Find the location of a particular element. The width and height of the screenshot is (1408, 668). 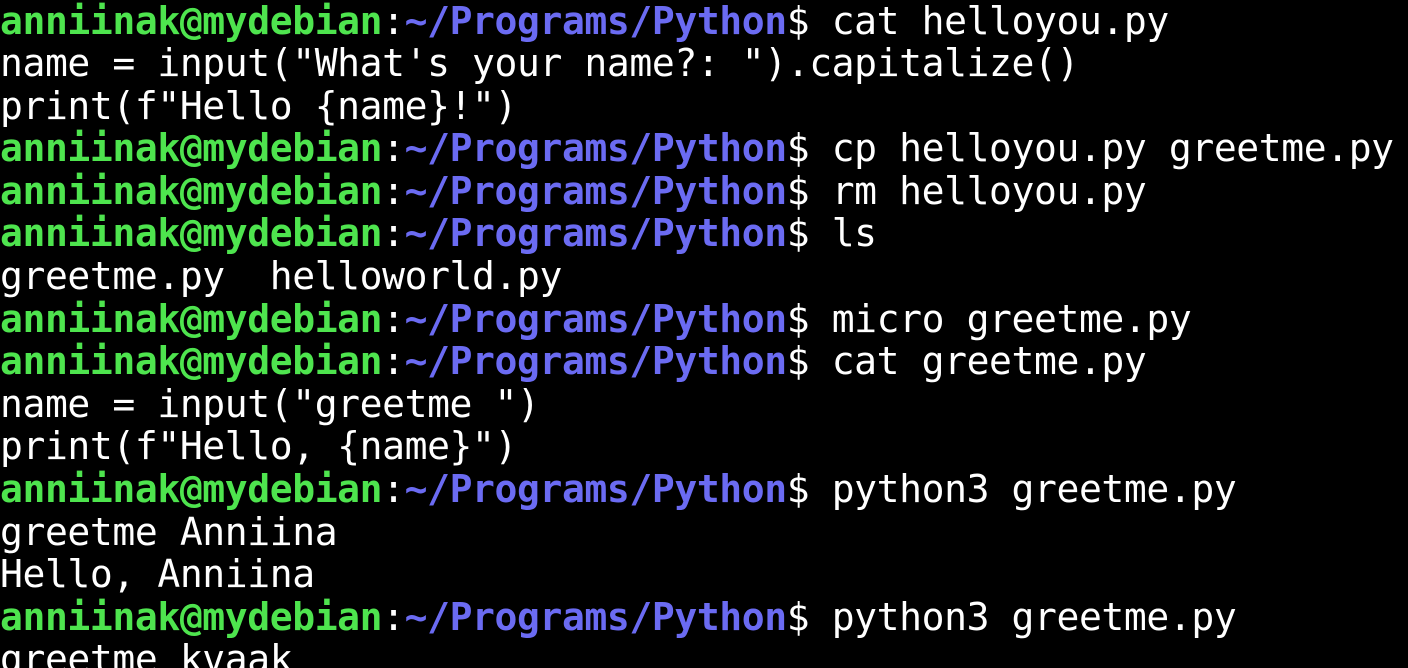

output-line: print(f"Hello, {name}") is located at coordinates (697, 446).